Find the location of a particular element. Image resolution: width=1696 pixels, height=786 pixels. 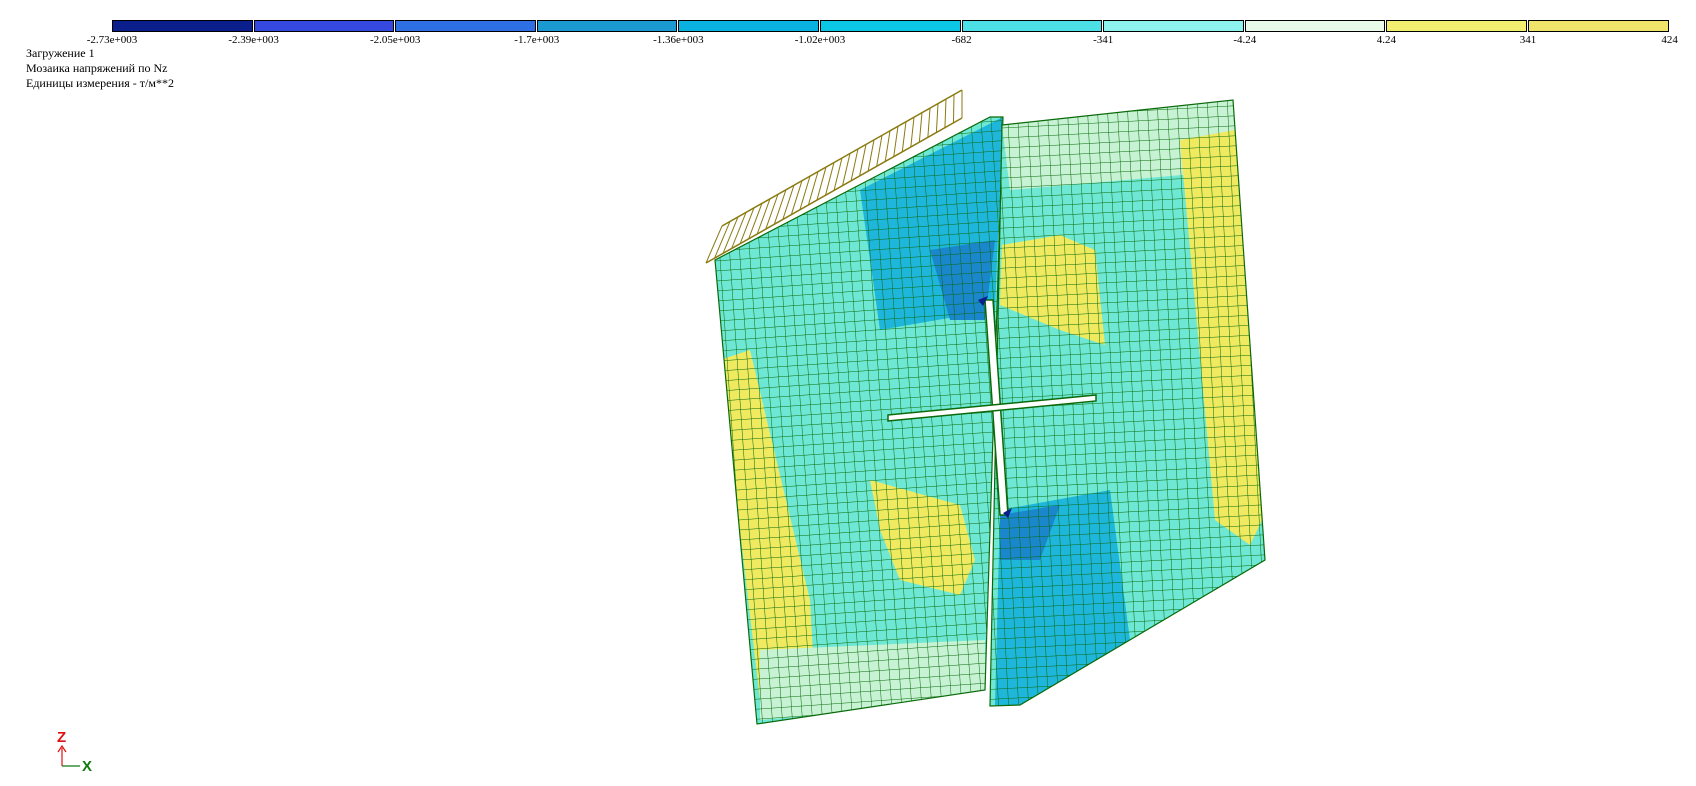

axis-indicator: Z X is located at coordinates (74, 752).